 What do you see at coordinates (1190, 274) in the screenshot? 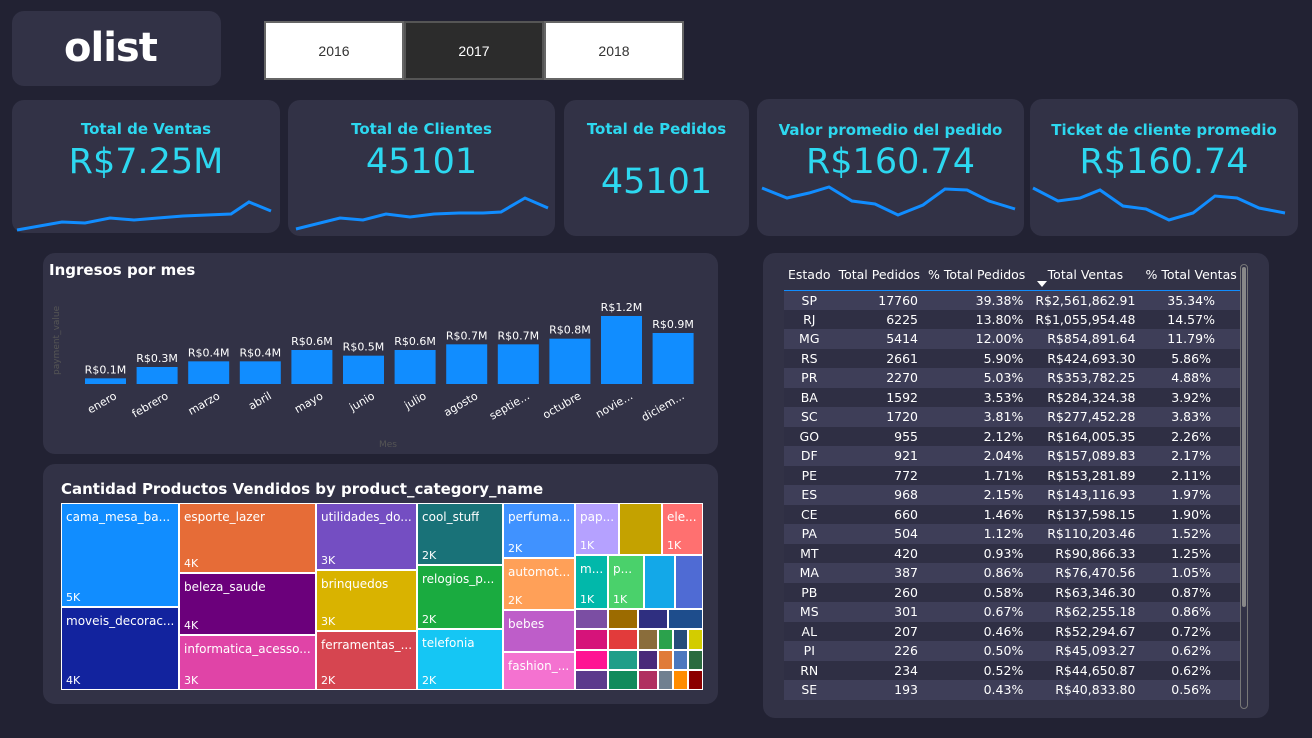
I see `column-header-pct-total-ventas: % Total Ventas` at bounding box center [1190, 274].